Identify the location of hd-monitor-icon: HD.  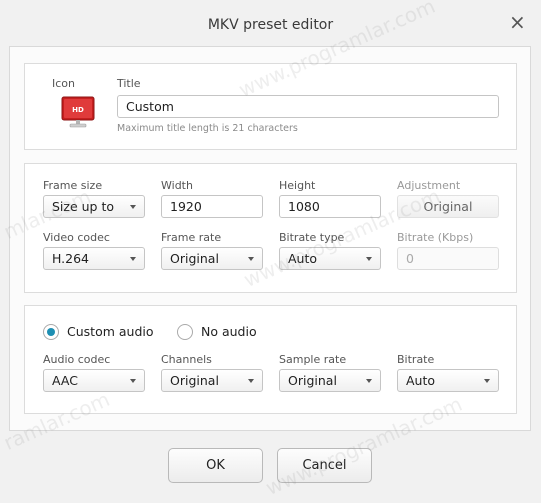
(78, 112).